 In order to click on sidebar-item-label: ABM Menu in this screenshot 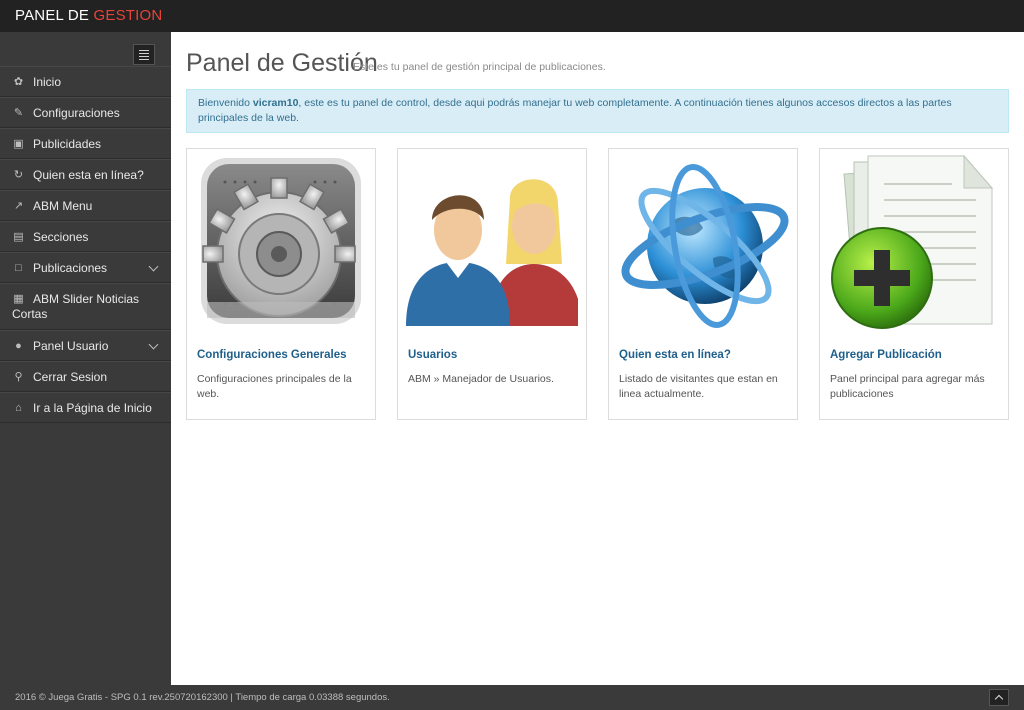, I will do `click(63, 206)`.